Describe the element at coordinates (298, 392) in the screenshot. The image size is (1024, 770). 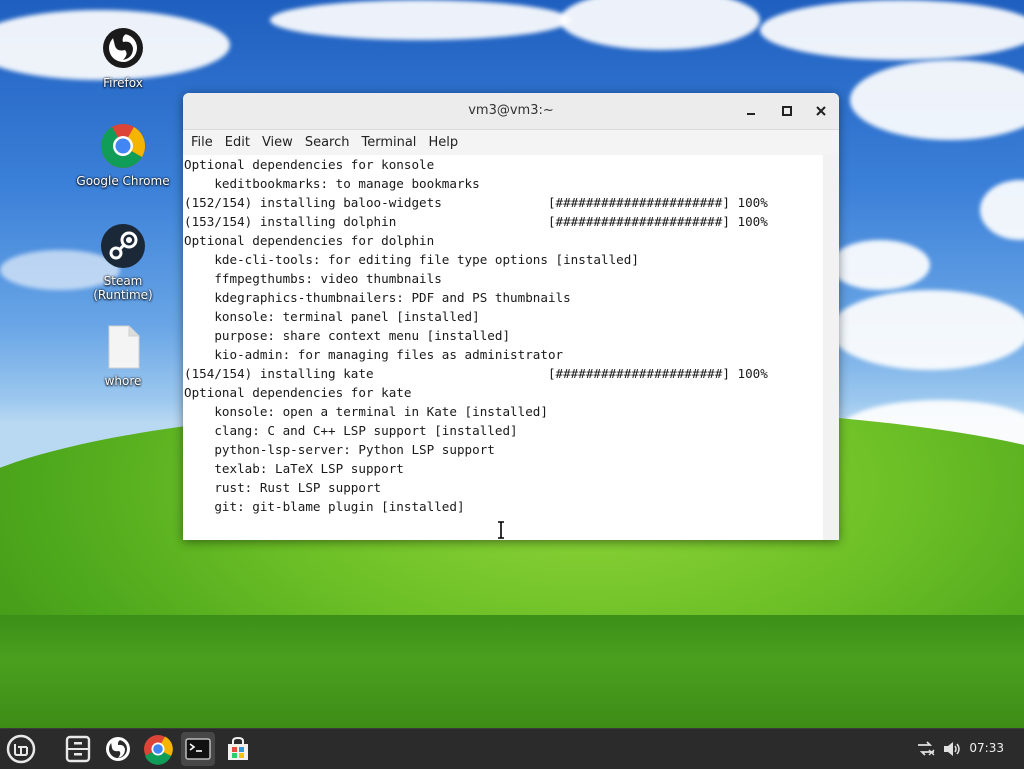
I see `terminal-line: Optional dependencies for kate` at that location.